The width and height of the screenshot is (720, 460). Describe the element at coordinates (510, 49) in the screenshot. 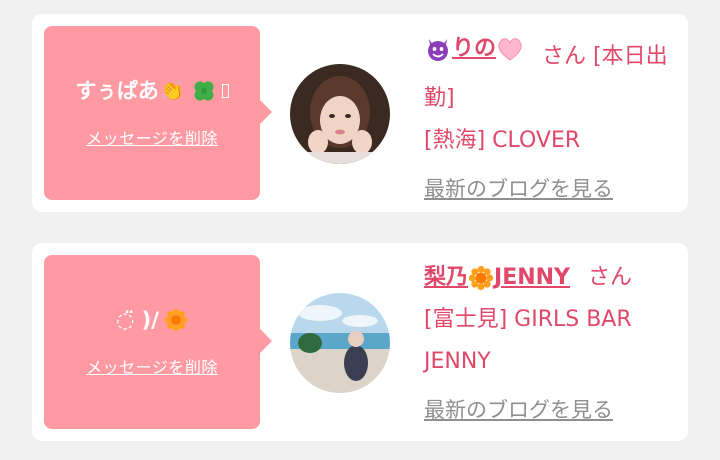

I see `heart-icon` at that location.